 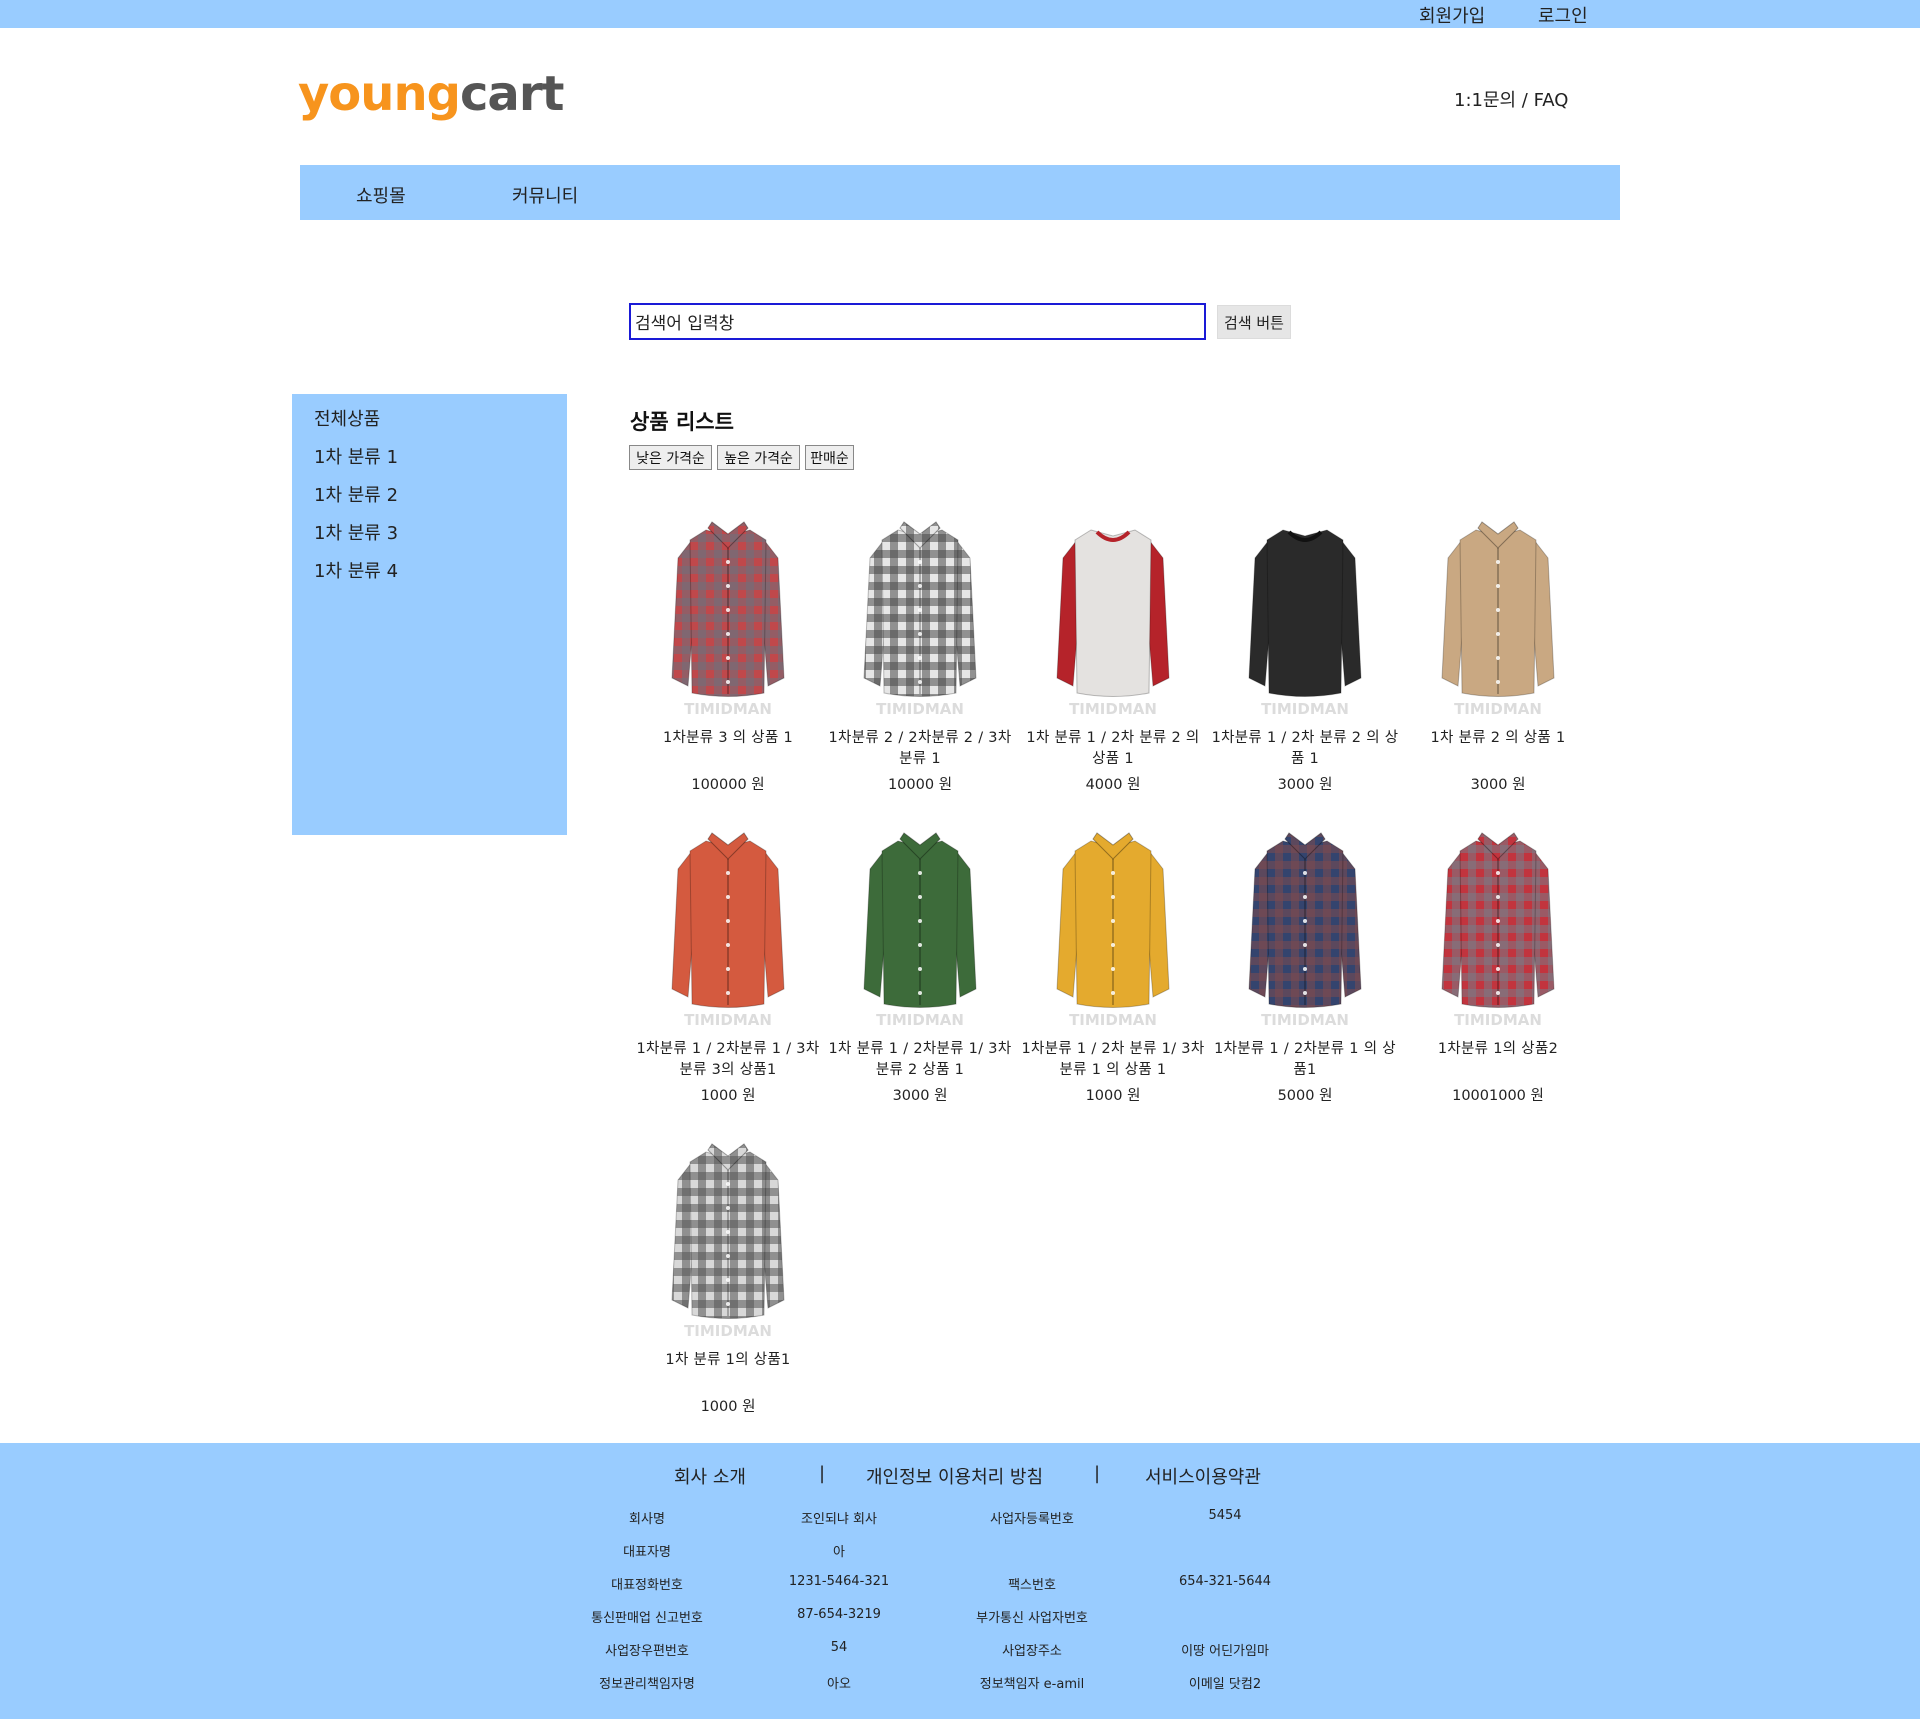 What do you see at coordinates (839, 1581) in the screenshot?
I see `info-value: 1231-5464-321` at bounding box center [839, 1581].